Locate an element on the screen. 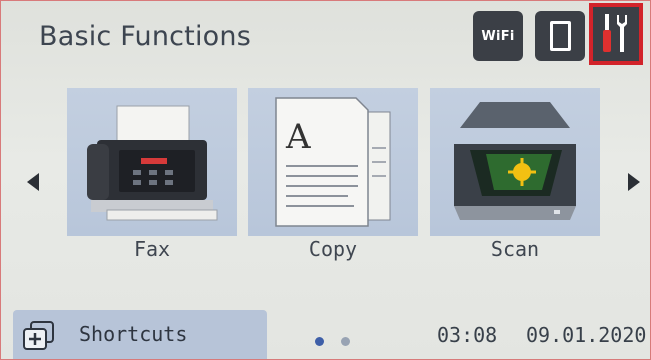 This screenshot has width=651, height=360. arrow-left-icon is located at coordinates (33, 182).